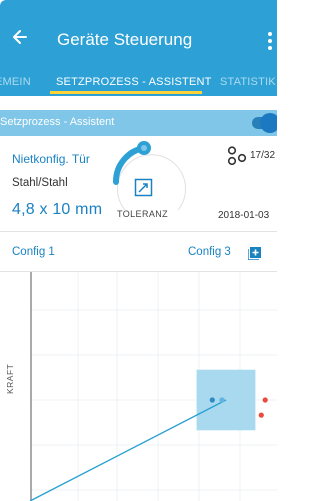 This screenshot has width=320, height=501. I want to click on tab-statistik: STATISTIK, so click(248, 82).